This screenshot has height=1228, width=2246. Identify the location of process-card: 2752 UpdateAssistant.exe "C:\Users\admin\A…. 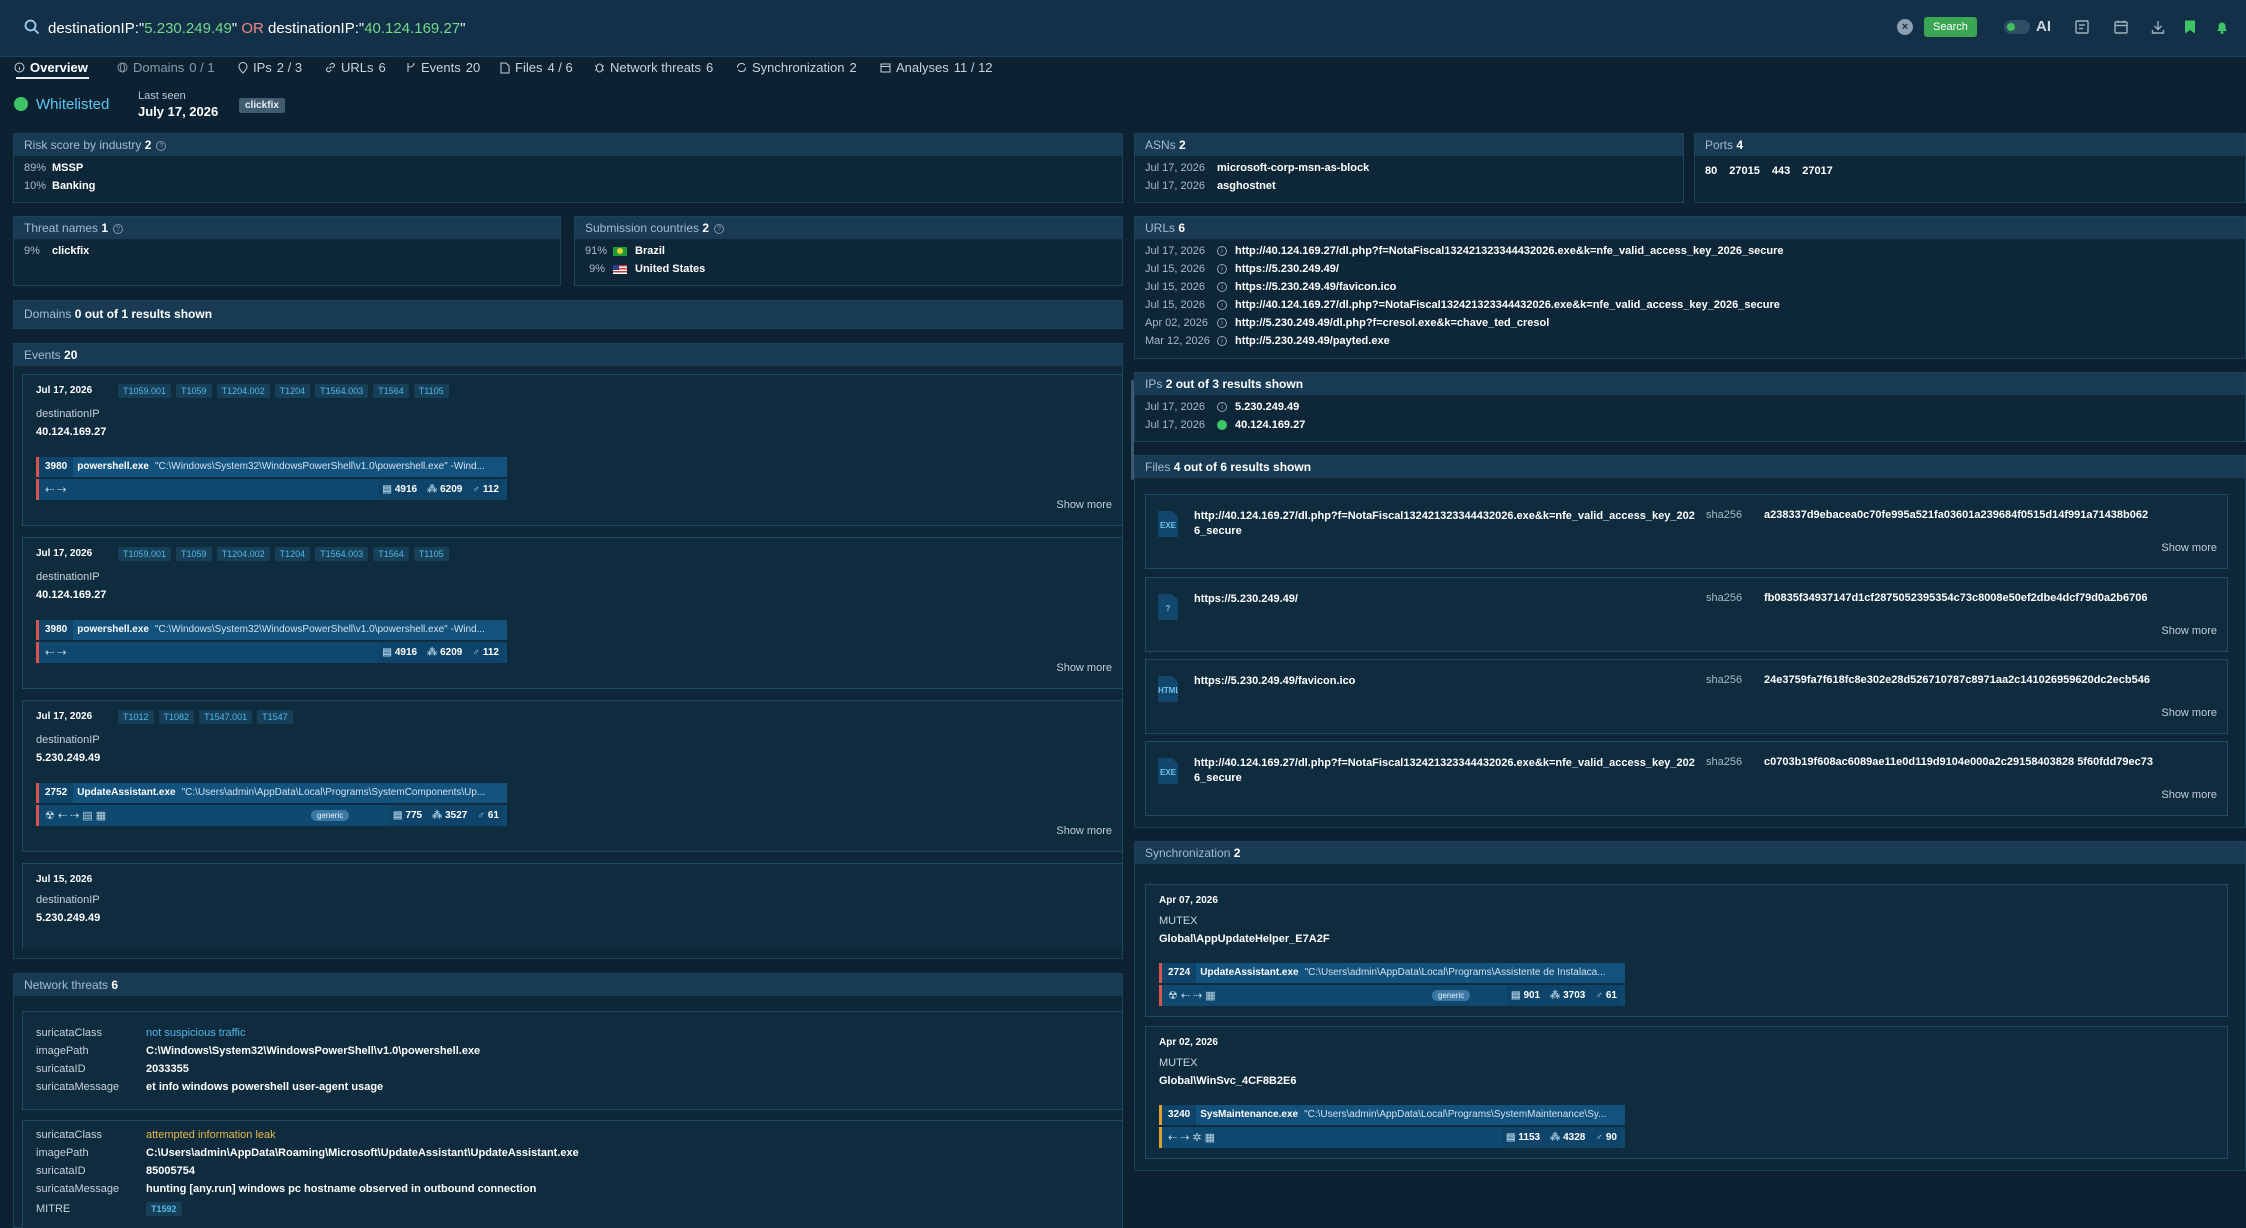
(271, 804).